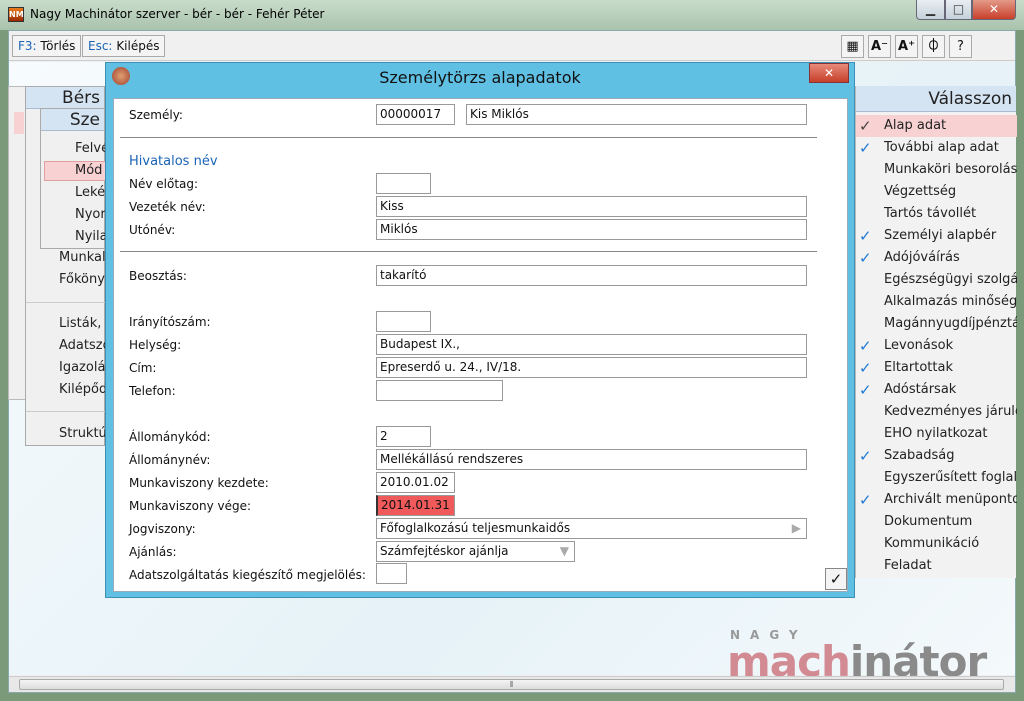 This screenshot has height=701, width=1024. What do you see at coordinates (158, 276) in the screenshot?
I see `beosztas-label: Beosztás:` at bounding box center [158, 276].